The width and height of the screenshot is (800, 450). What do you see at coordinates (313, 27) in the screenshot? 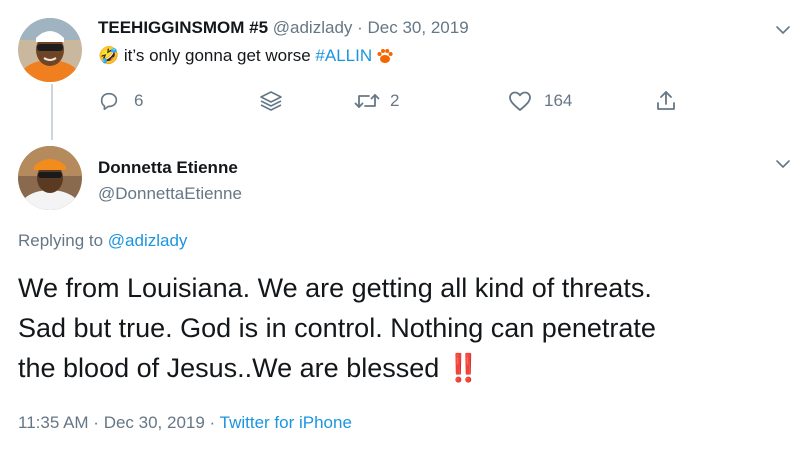
I see `parent-handle: @adizlady` at bounding box center [313, 27].